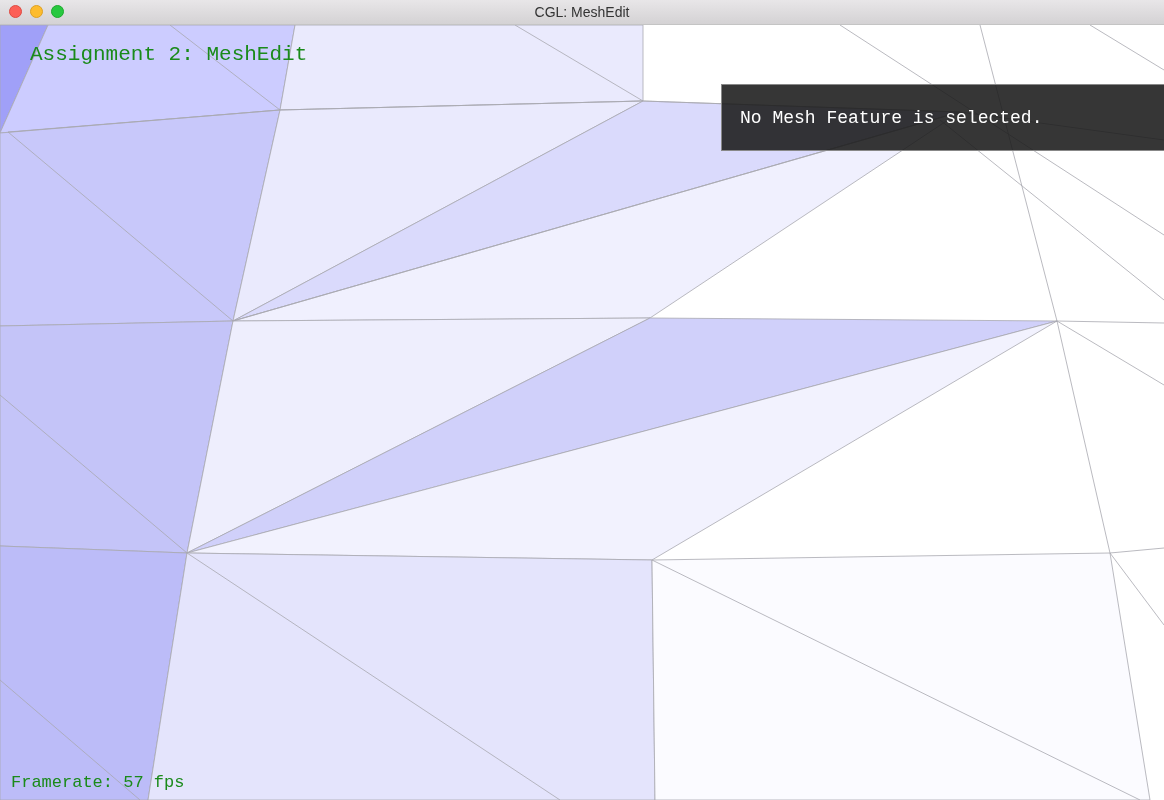 Image resolution: width=1164 pixels, height=800 pixels. What do you see at coordinates (98, 782) in the screenshot?
I see `framerate-label: Framerate: 57 fps` at bounding box center [98, 782].